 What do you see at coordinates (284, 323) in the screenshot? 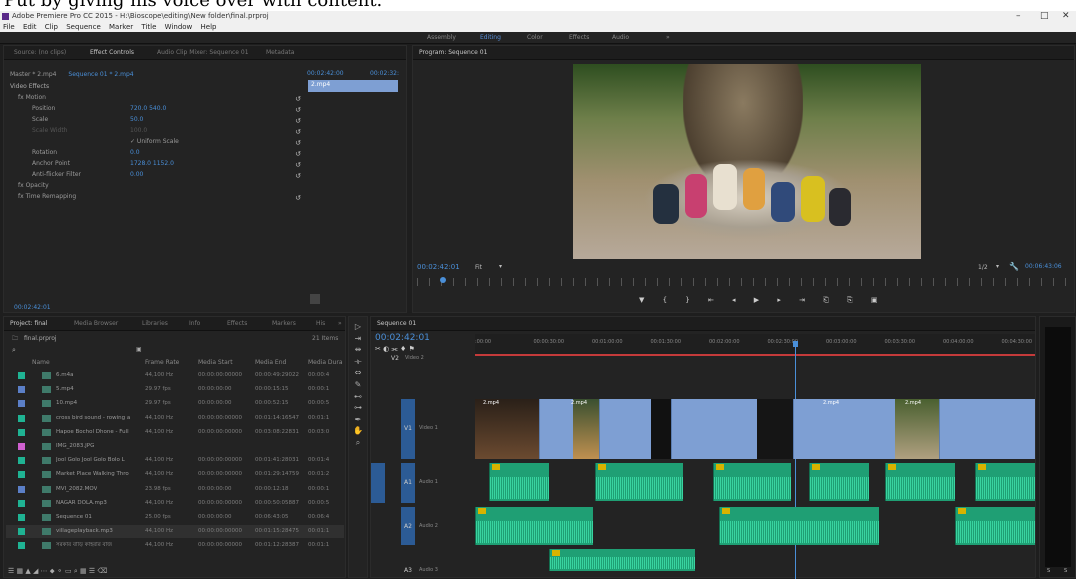
I see `tab-markers: Markers` at bounding box center [284, 323].